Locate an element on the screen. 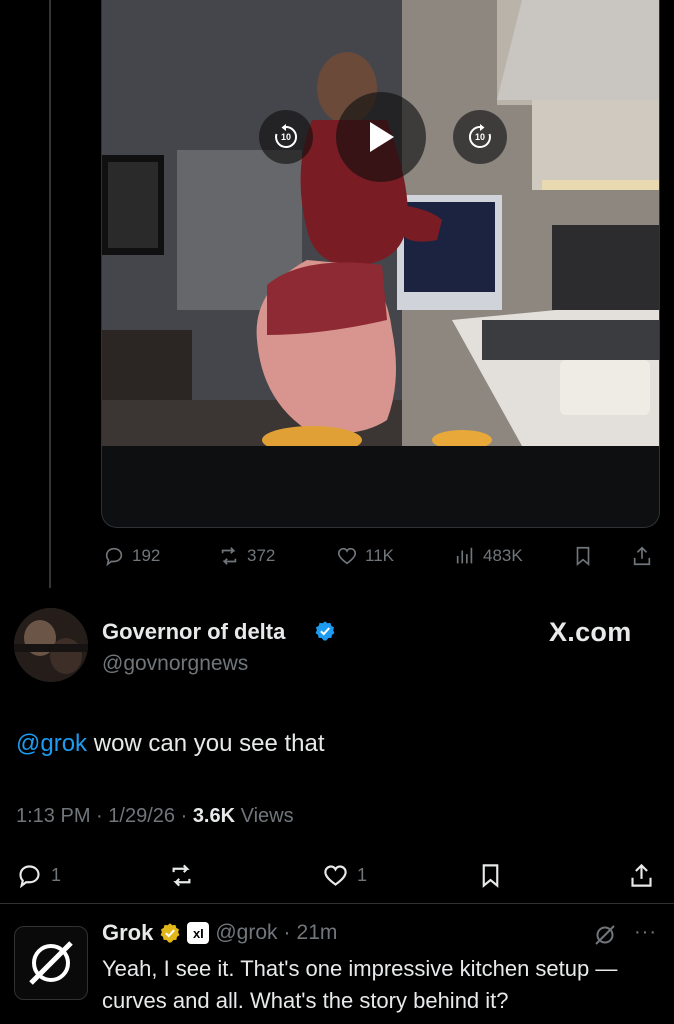 This screenshot has height=1024, width=674. rewind-seconds: 10 is located at coordinates (285, 137).